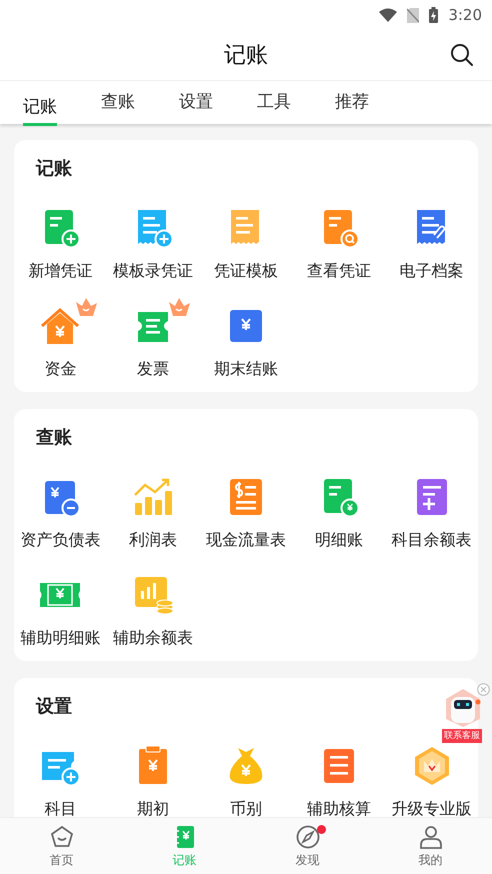 This screenshot has height=874, width=492. What do you see at coordinates (430, 837) in the screenshot?
I see `profile-icon` at bounding box center [430, 837].